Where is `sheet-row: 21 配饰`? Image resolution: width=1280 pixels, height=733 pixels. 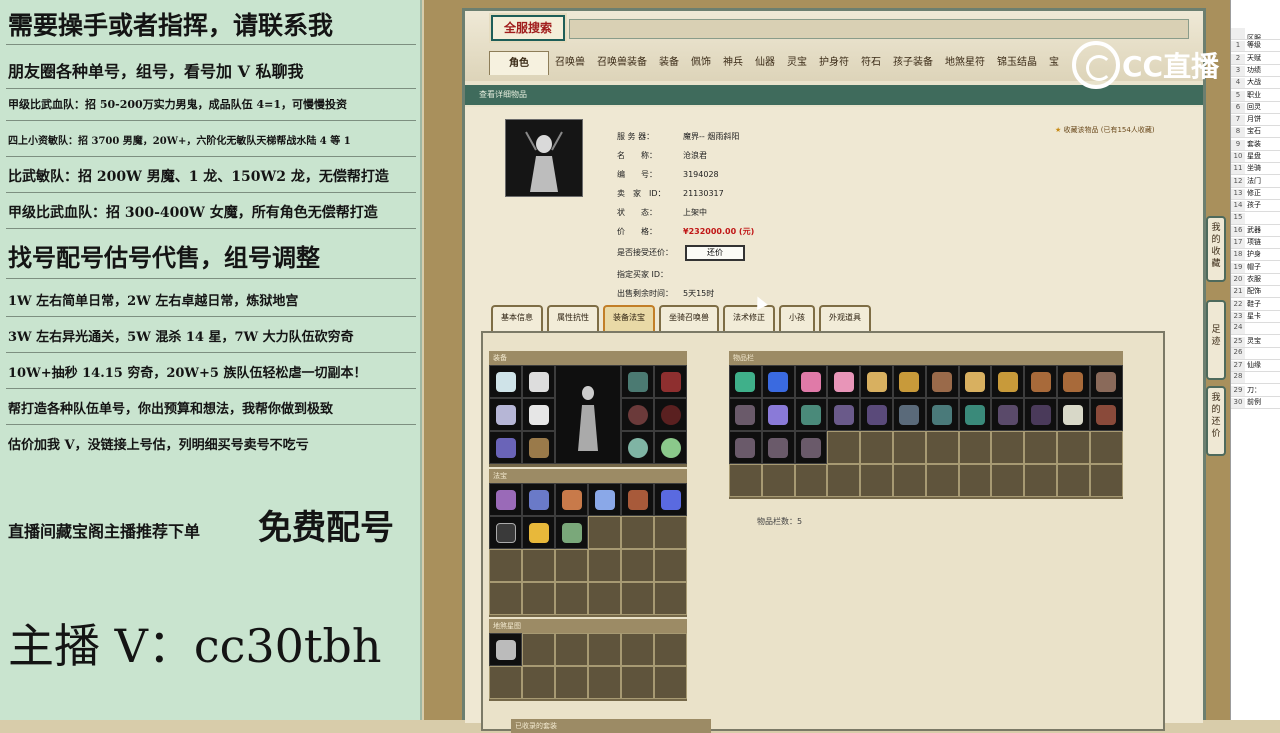
sheet-row: 21 配饰 is located at coordinates (1255, 292).